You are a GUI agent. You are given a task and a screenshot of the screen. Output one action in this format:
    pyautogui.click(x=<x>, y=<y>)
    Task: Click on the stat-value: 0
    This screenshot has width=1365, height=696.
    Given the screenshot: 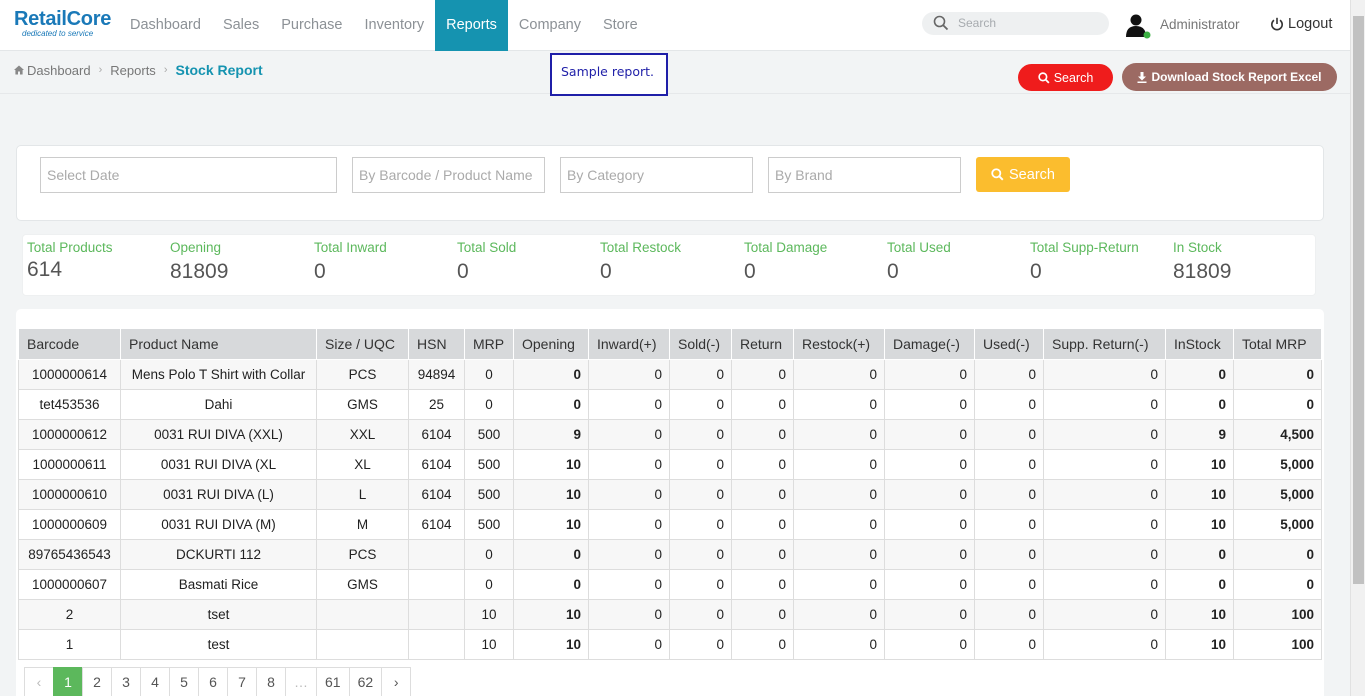 What is the action you would take?
    pyautogui.click(x=750, y=271)
    